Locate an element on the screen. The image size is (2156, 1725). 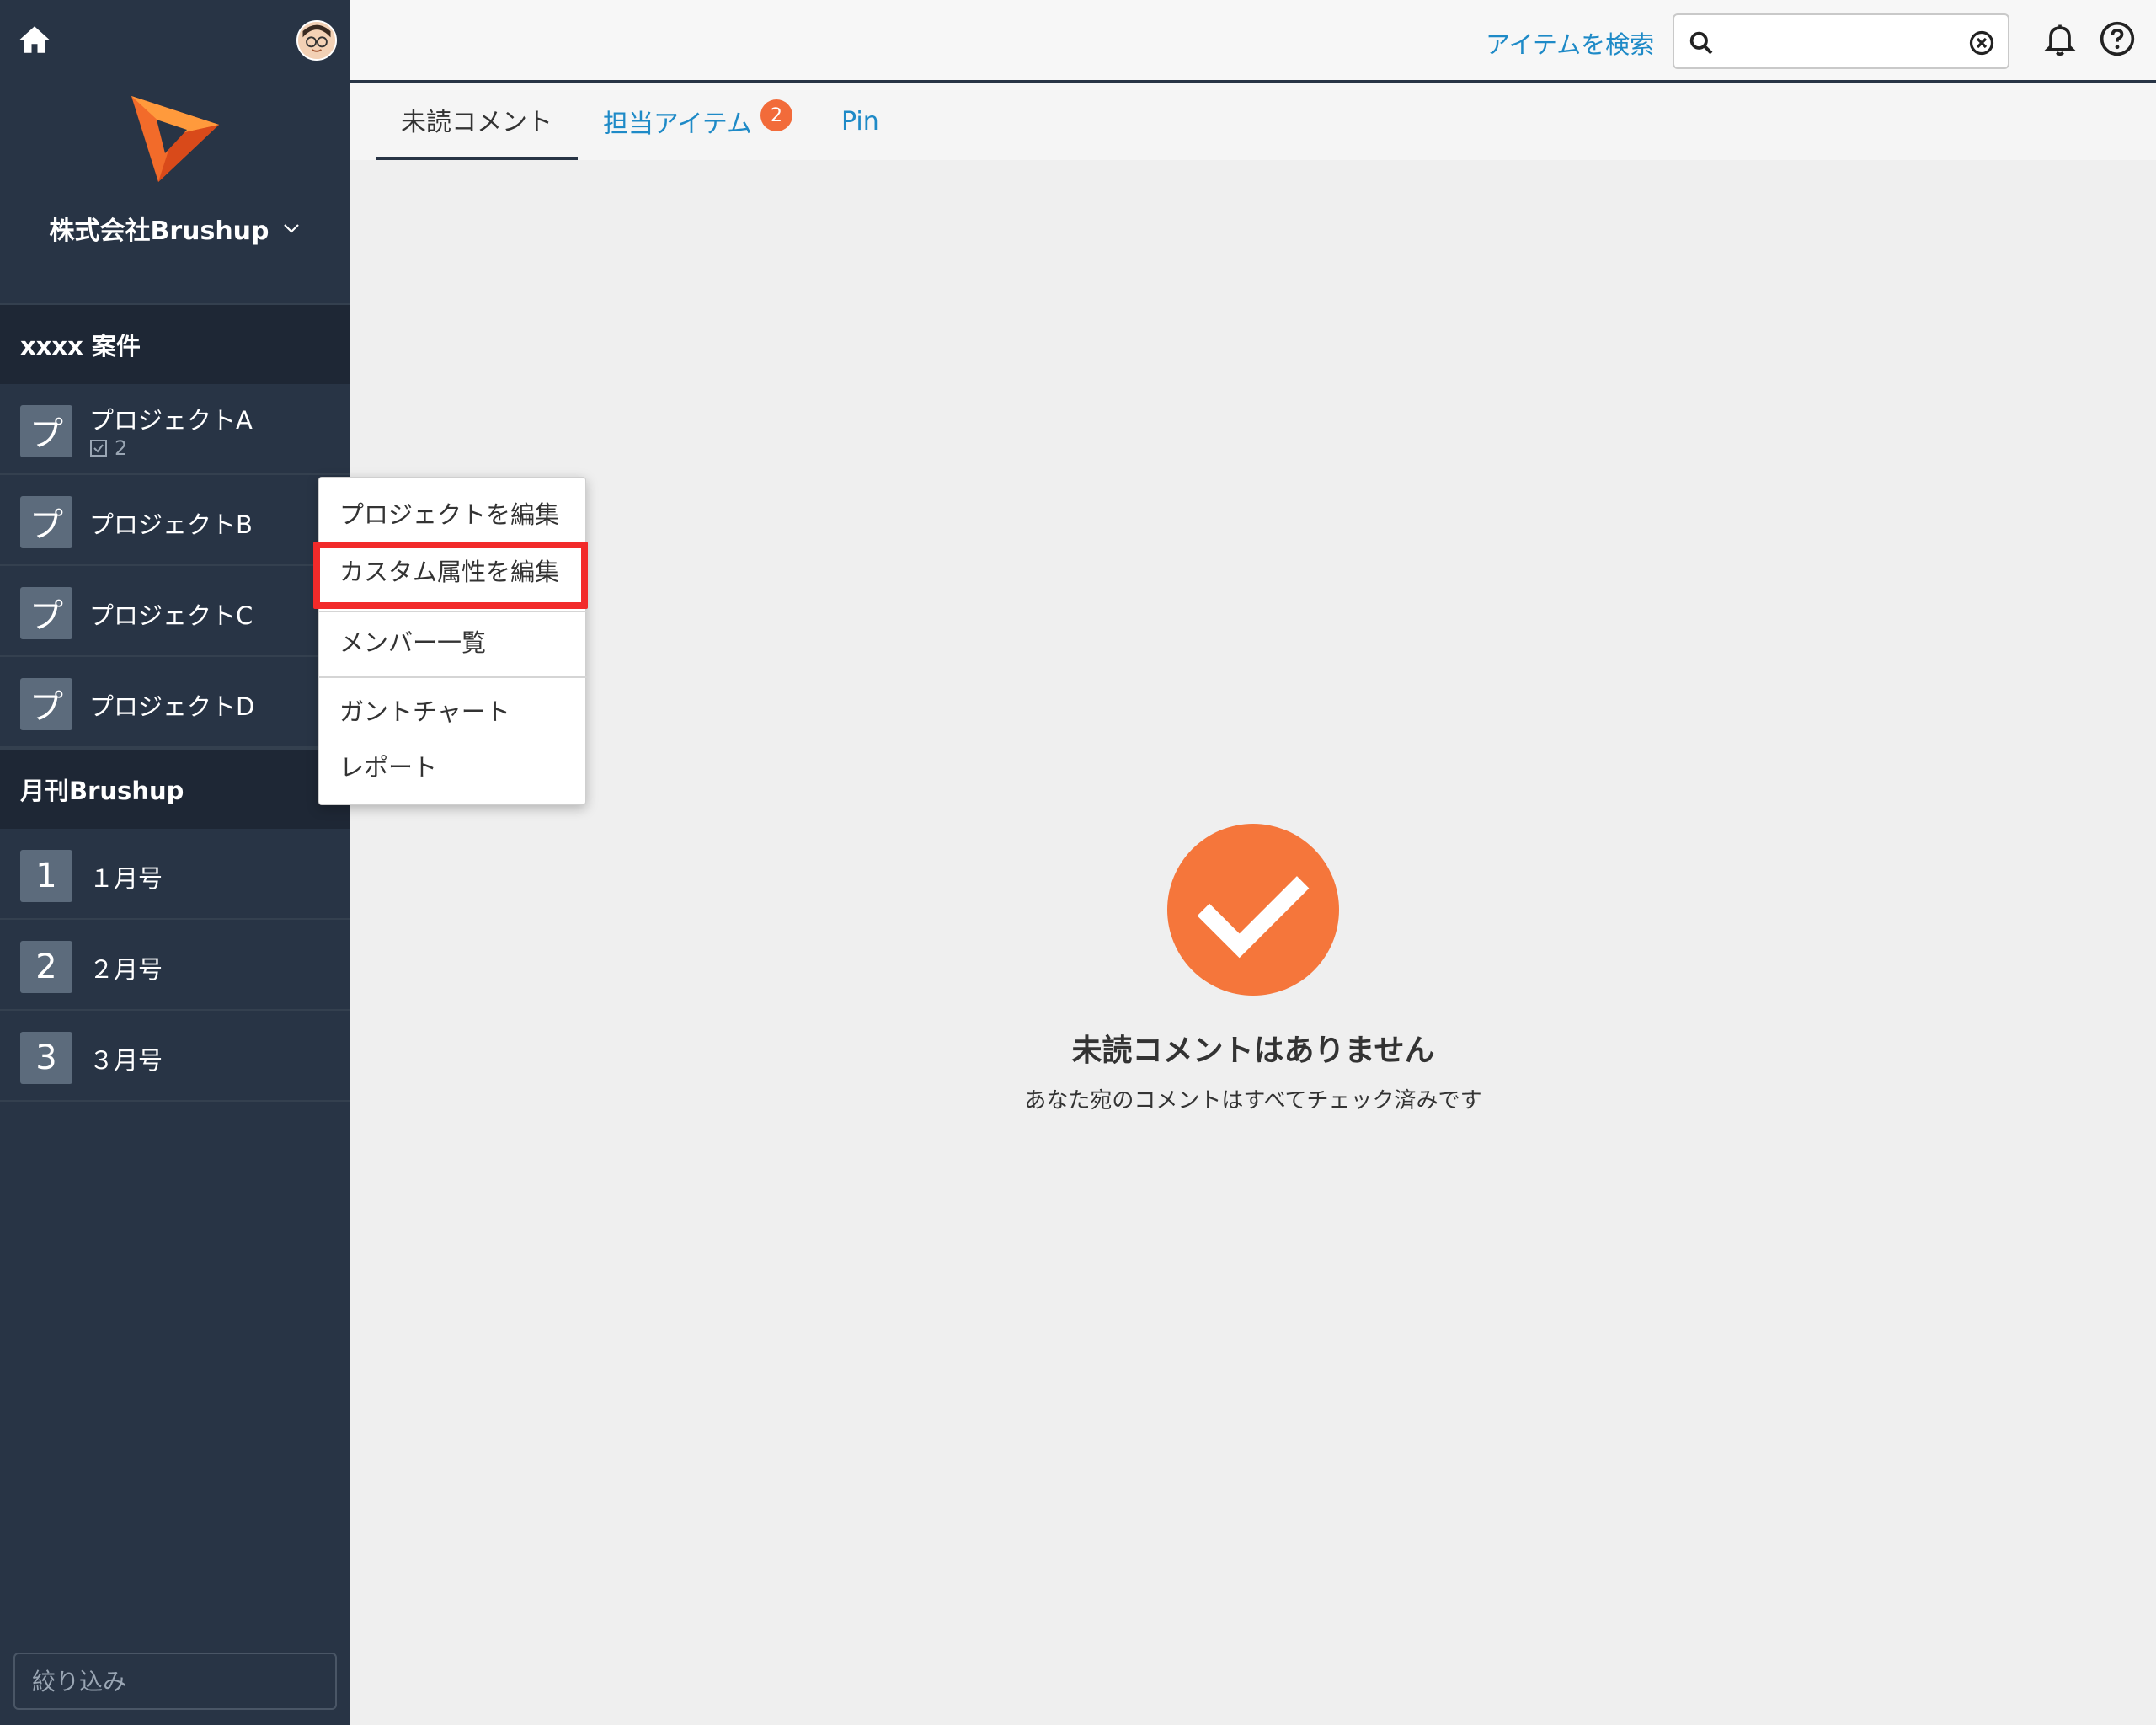
tab-assigned-items: 担当アイテム 2 is located at coordinates (697, 121).